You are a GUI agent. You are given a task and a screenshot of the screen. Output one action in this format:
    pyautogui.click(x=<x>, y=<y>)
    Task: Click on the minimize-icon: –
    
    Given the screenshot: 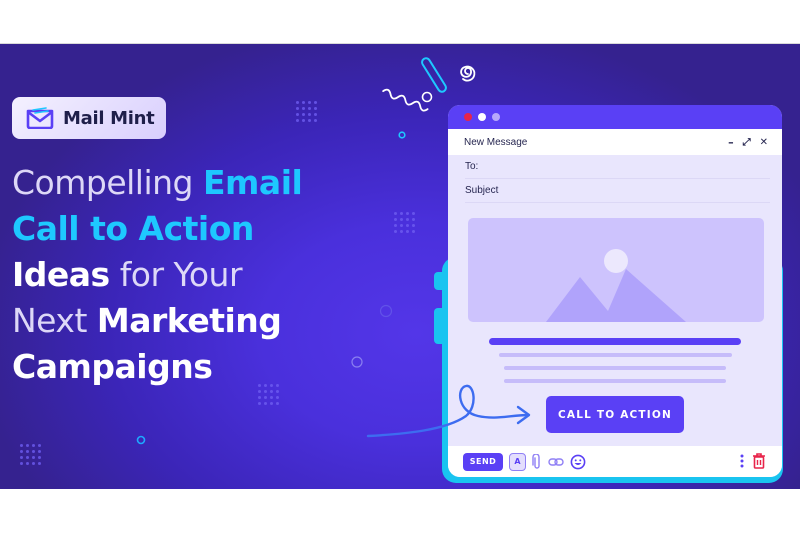 What is the action you would take?
    pyautogui.click(x=731, y=142)
    